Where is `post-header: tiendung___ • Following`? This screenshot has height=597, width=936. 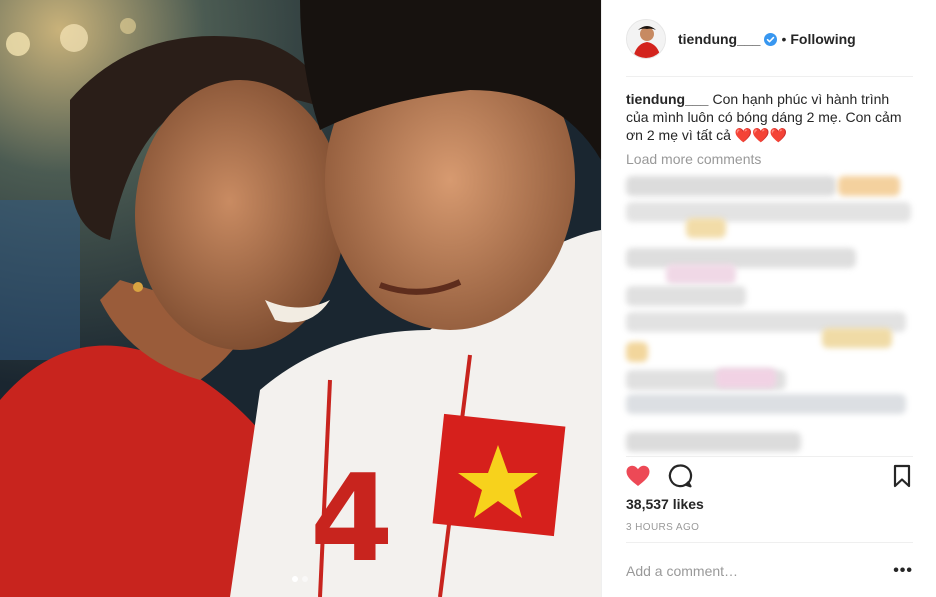 post-header: tiendung___ • Following is located at coordinates (769, 39).